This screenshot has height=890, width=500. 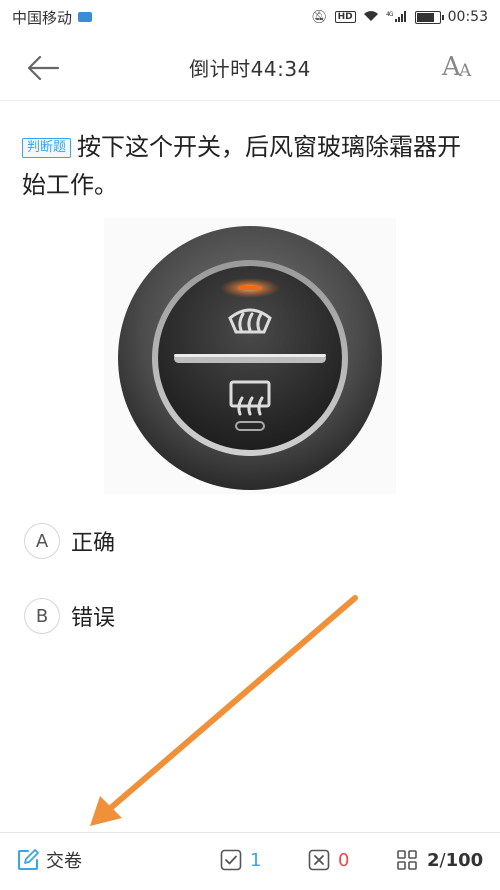 What do you see at coordinates (467, 17) in the screenshot?
I see `status-time: 00:53` at bounding box center [467, 17].